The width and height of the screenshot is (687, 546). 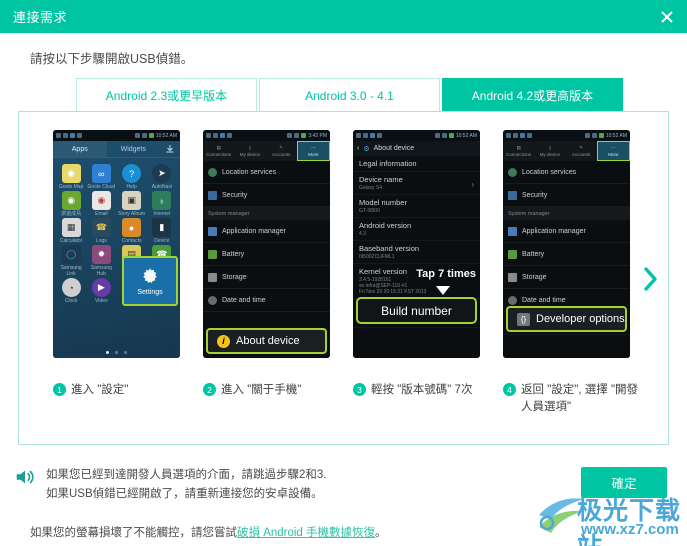 I want to click on app-icon: ➤ AutoNavi, so click(x=162, y=177).